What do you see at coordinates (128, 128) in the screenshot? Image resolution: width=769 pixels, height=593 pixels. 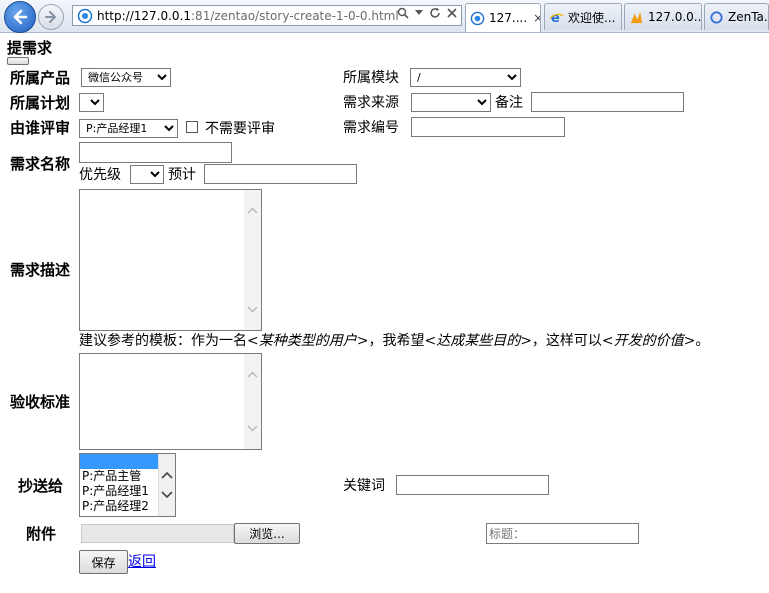 I see `reviewer-select: P:产品经理1` at bounding box center [128, 128].